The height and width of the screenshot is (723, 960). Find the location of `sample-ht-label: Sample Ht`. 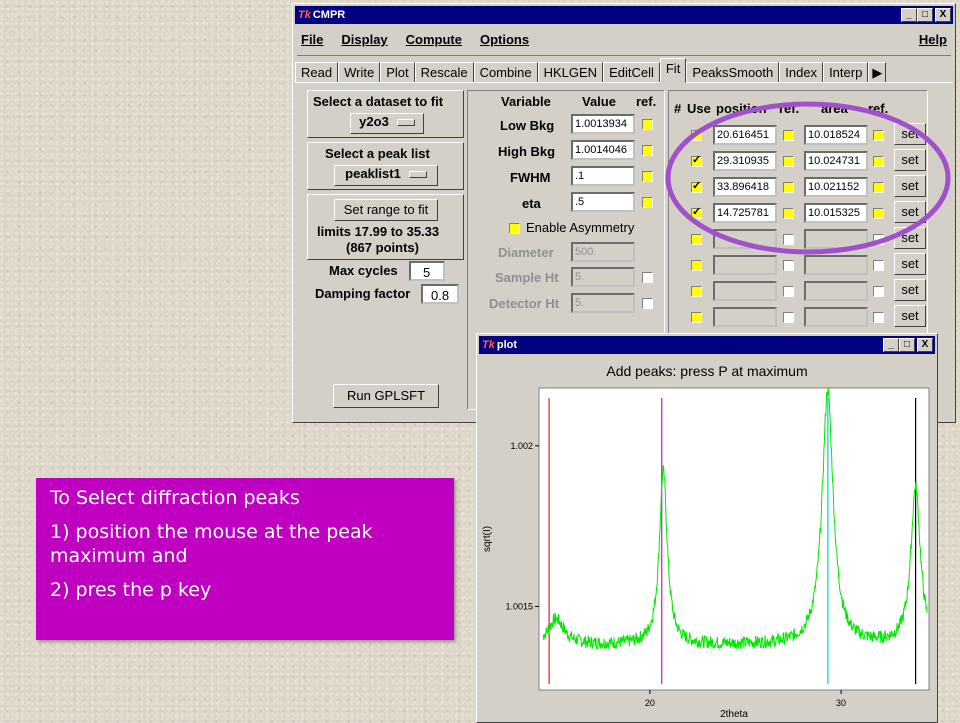

sample-ht-label: Sample Ht is located at coordinates (527, 277).